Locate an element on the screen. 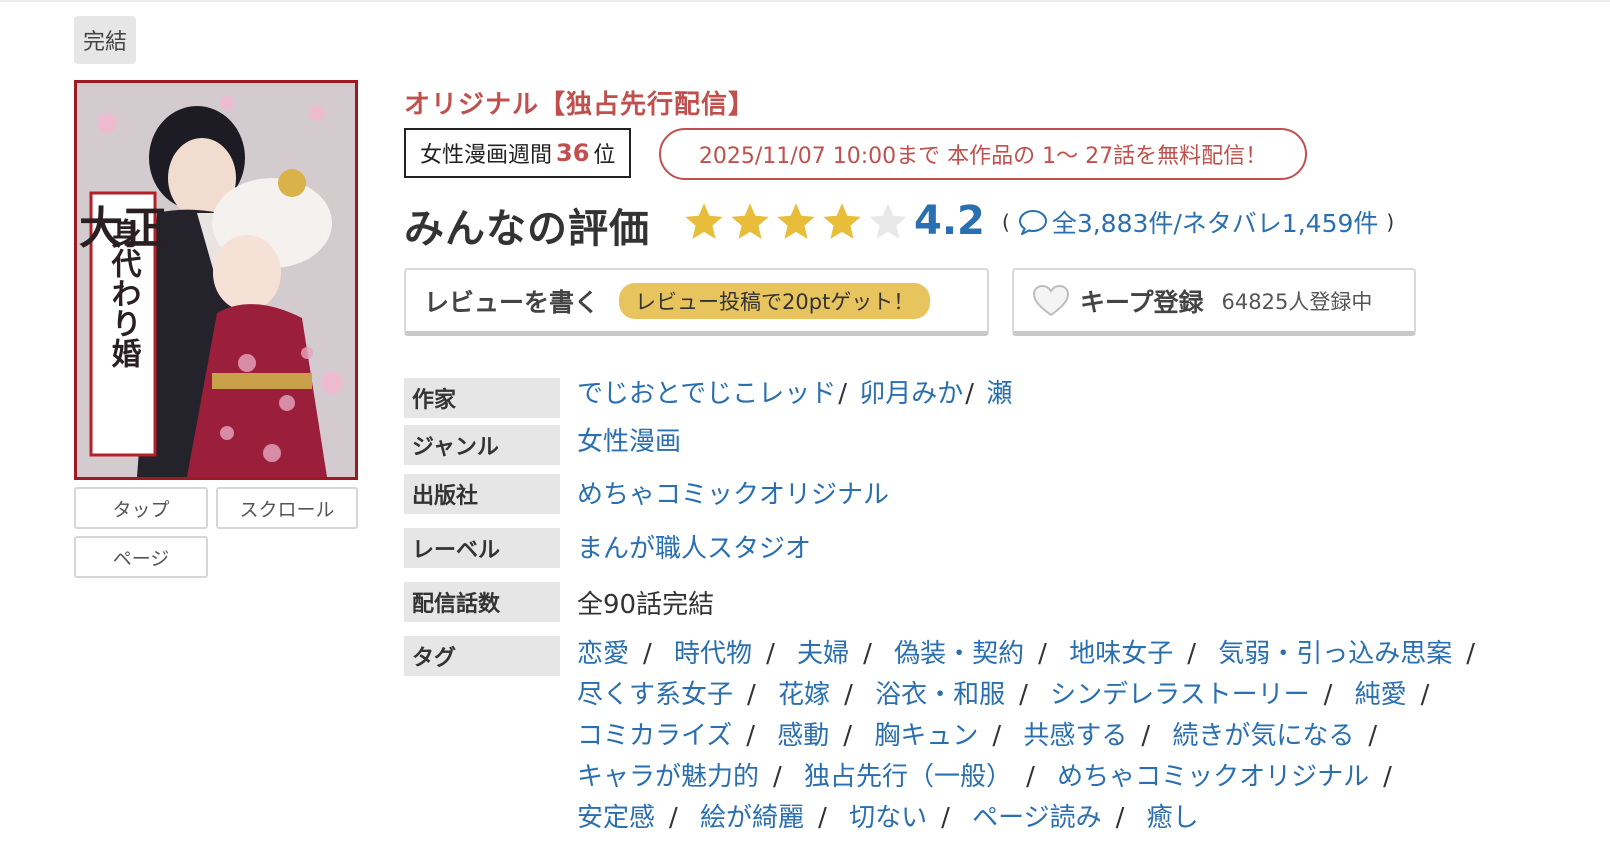 This screenshot has width=1610, height=860. publisher-label: 出版社 is located at coordinates (482, 494).